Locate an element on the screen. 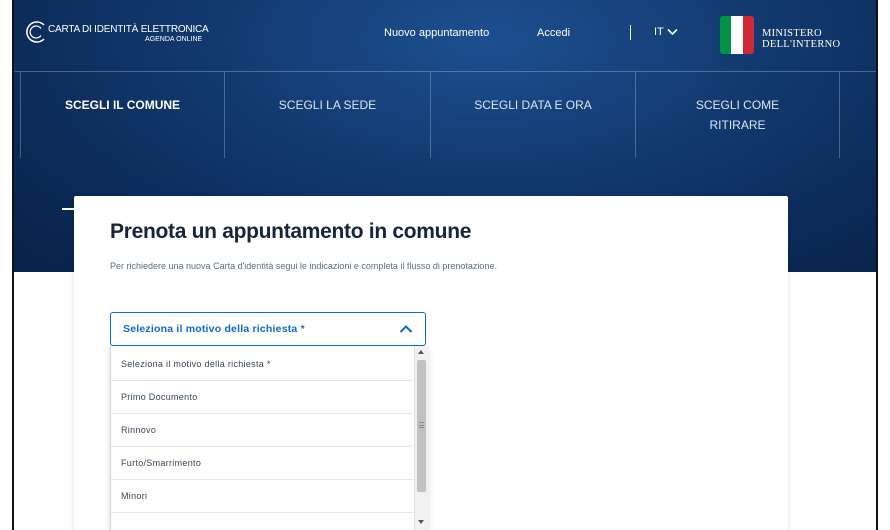 The height and width of the screenshot is (530, 890). ministry-logo-link: MINISTERO DELL'INTERNO is located at coordinates (790, 36).